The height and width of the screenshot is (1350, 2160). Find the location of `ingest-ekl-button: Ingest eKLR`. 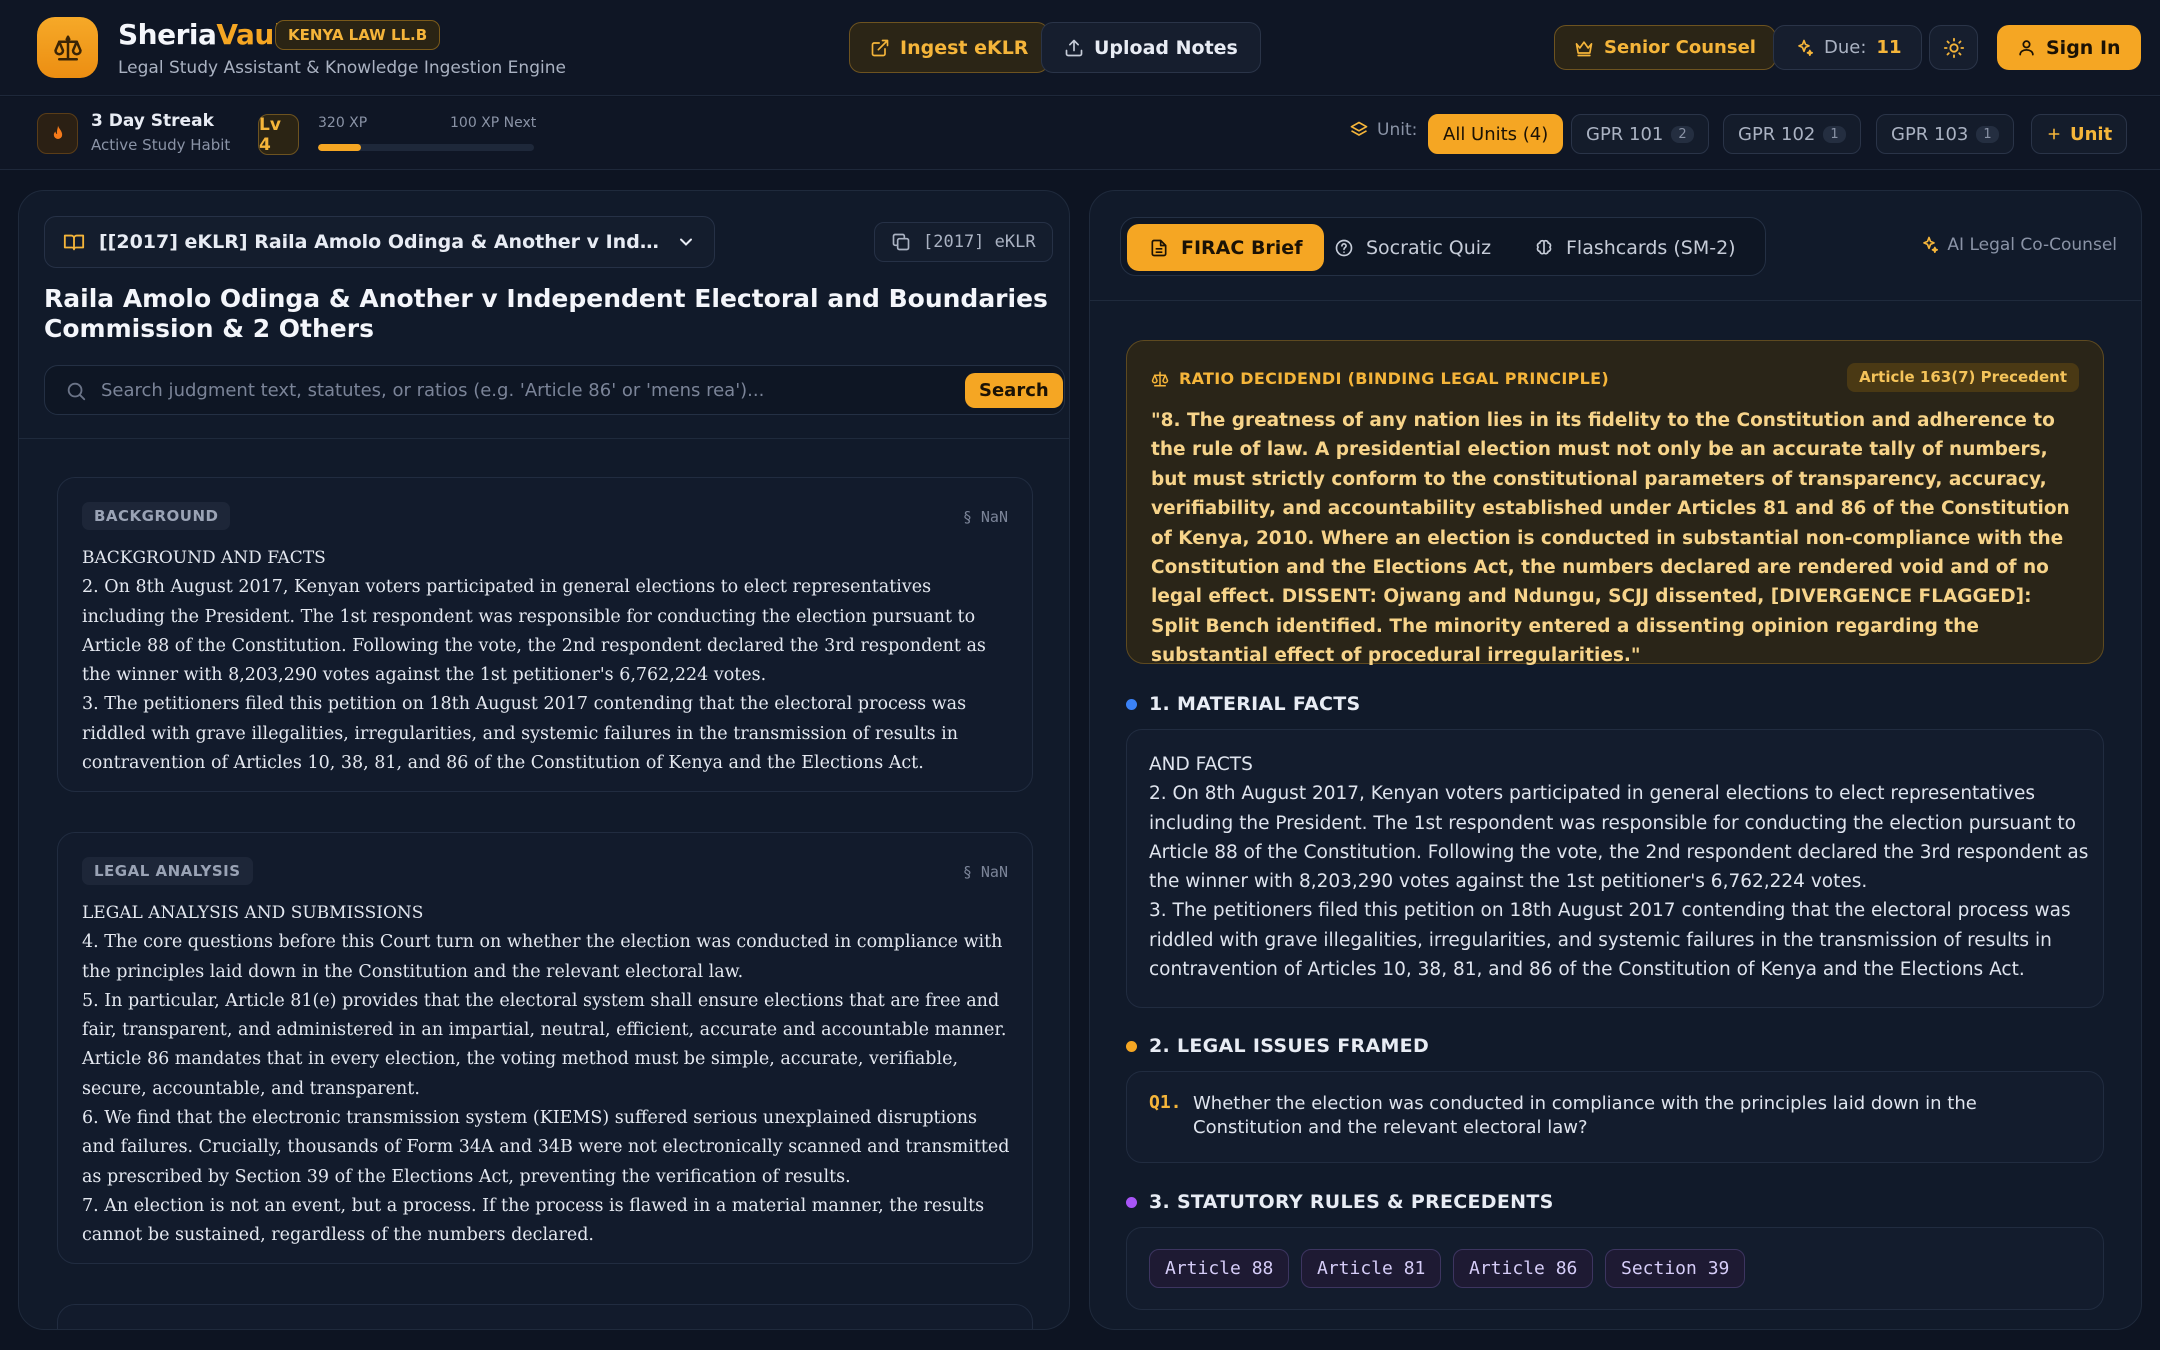

ingest-ekl-button: Ingest eKLR is located at coordinates (949, 47).